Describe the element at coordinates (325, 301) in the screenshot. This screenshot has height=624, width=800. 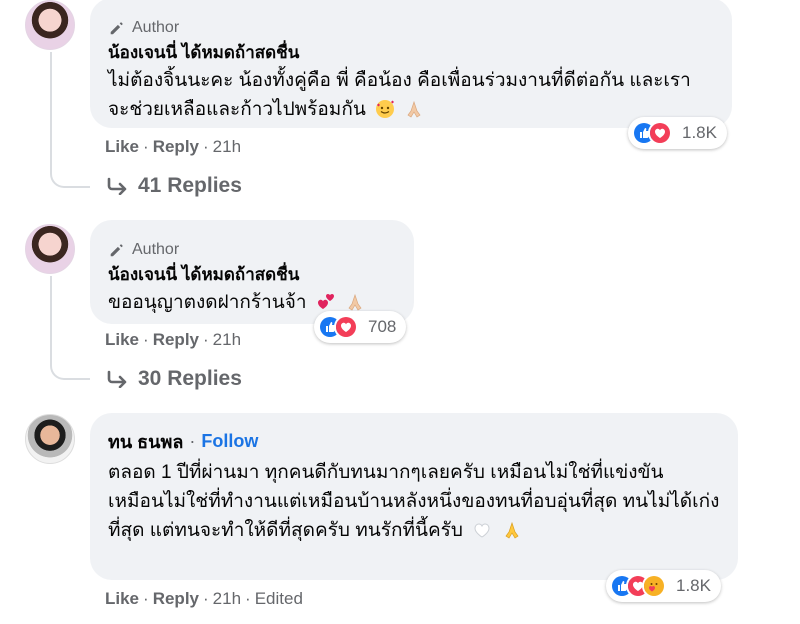
I see `hearts-icon` at that location.